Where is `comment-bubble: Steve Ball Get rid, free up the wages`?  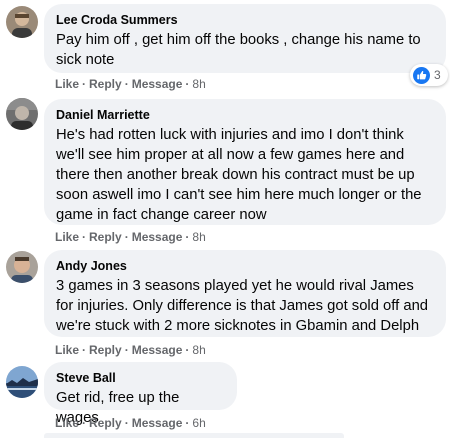
comment-bubble: Steve Ball Get rid, free up the wages is located at coordinates (140, 394).